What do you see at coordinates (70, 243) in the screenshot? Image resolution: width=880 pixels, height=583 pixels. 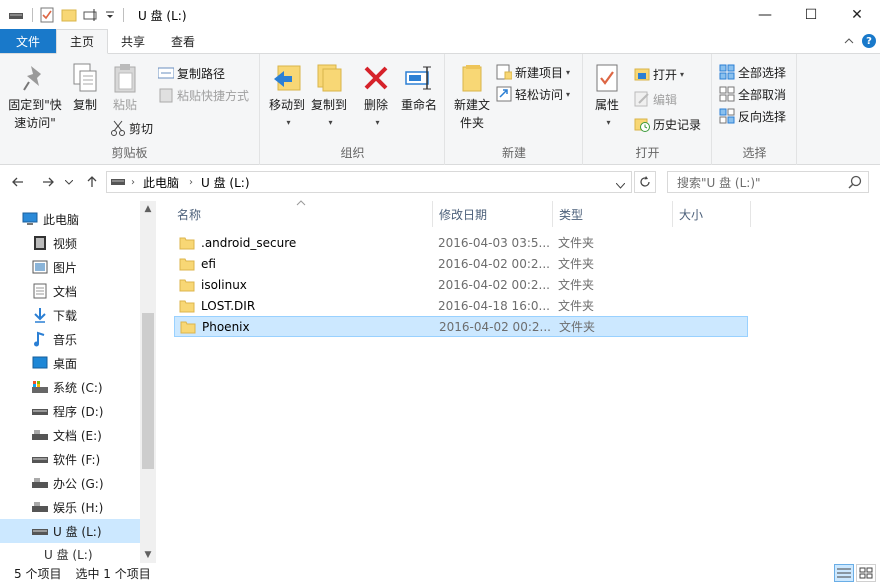 I see `nav-item-videos: 视频` at bounding box center [70, 243].